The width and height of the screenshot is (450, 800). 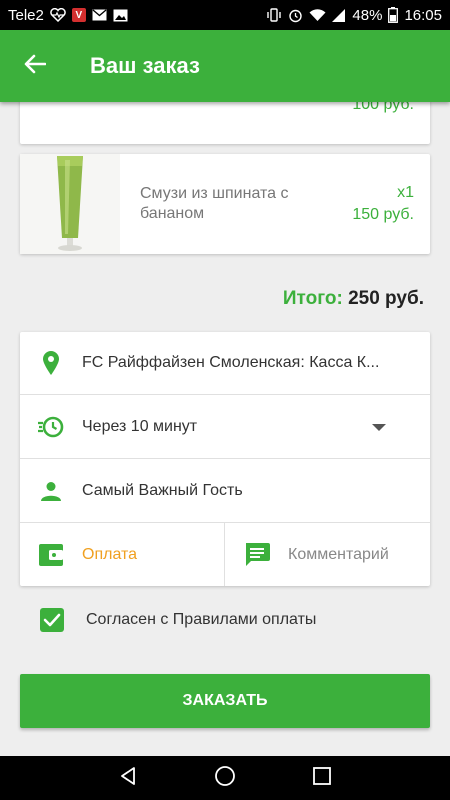 What do you see at coordinates (383, 107) in the screenshot?
I see `item-price: 100 руб.` at bounding box center [383, 107].